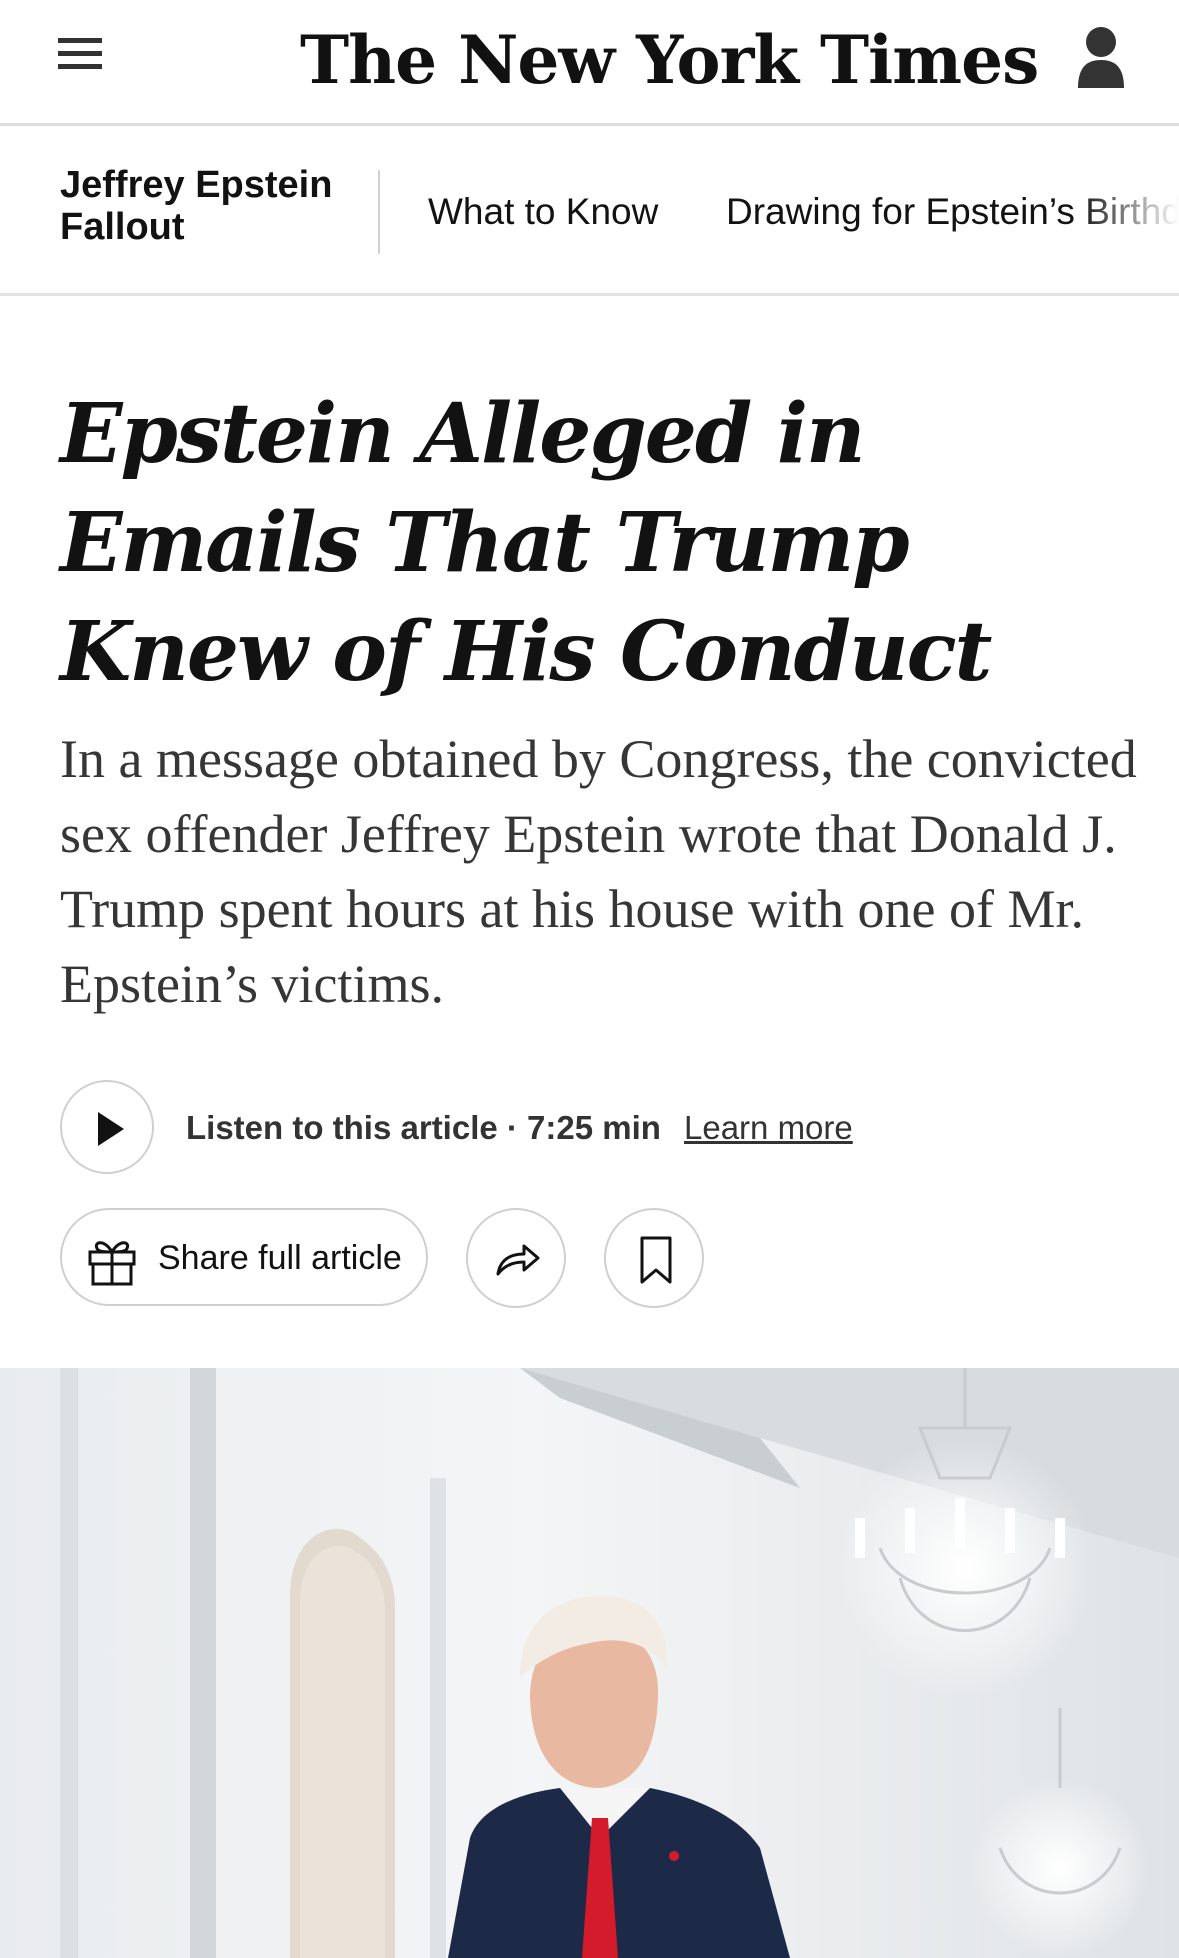 The height and width of the screenshot is (1958, 1179). What do you see at coordinates (210, 206) in the screenshot?
I see `section-title: Jeffrey Epstein Fallout` at bounding box center [210, 206].